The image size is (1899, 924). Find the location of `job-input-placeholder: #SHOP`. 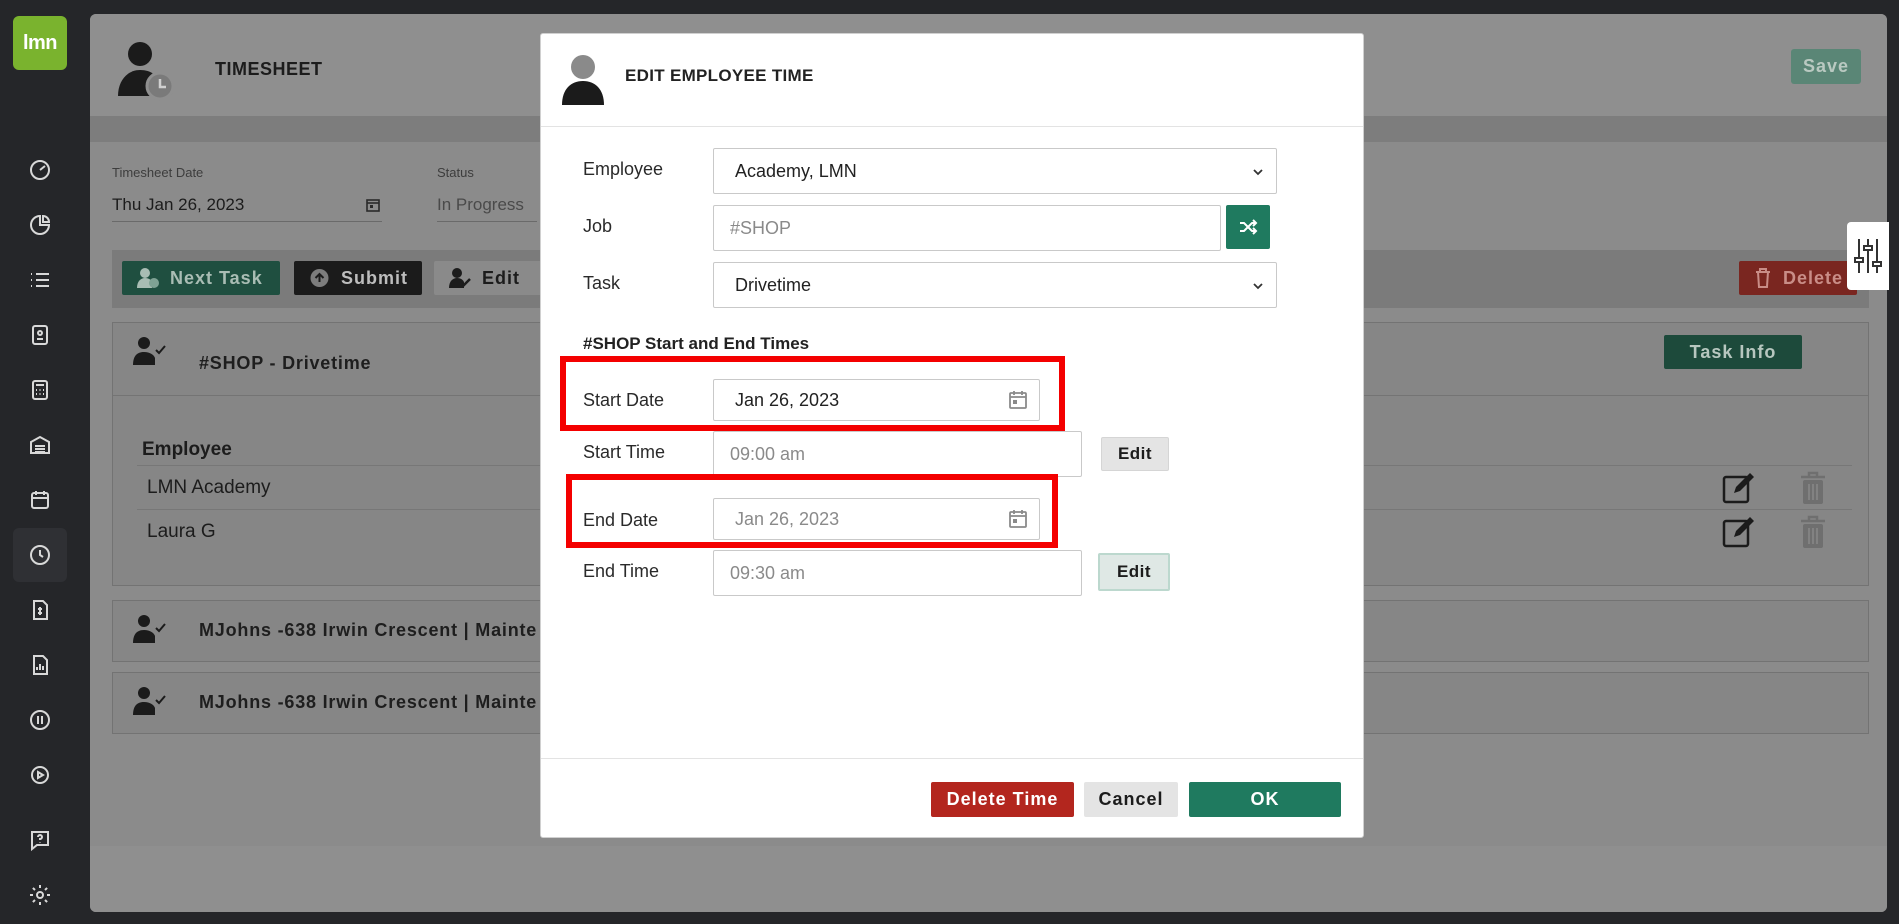

job-input-placeholder: #SHOP is located at coordinates (761, 227).